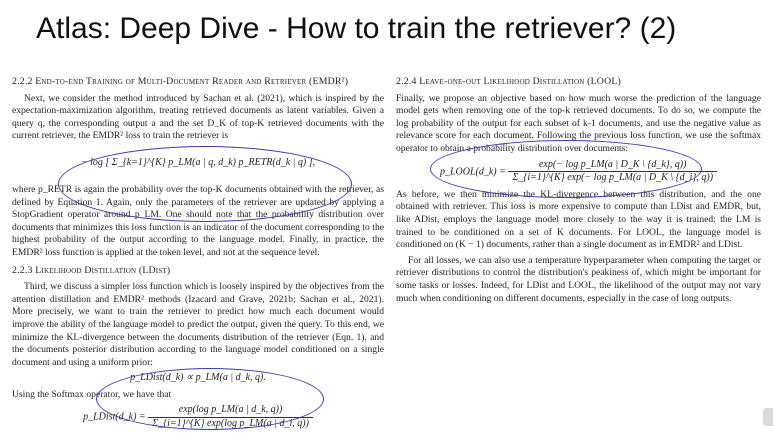  Describe the element at coordinates (198, 378) in the screenshot. I see `ldist-equation-1: p_LDist(d_k) ∝ p_LM(a | d_k, q).` at that location.